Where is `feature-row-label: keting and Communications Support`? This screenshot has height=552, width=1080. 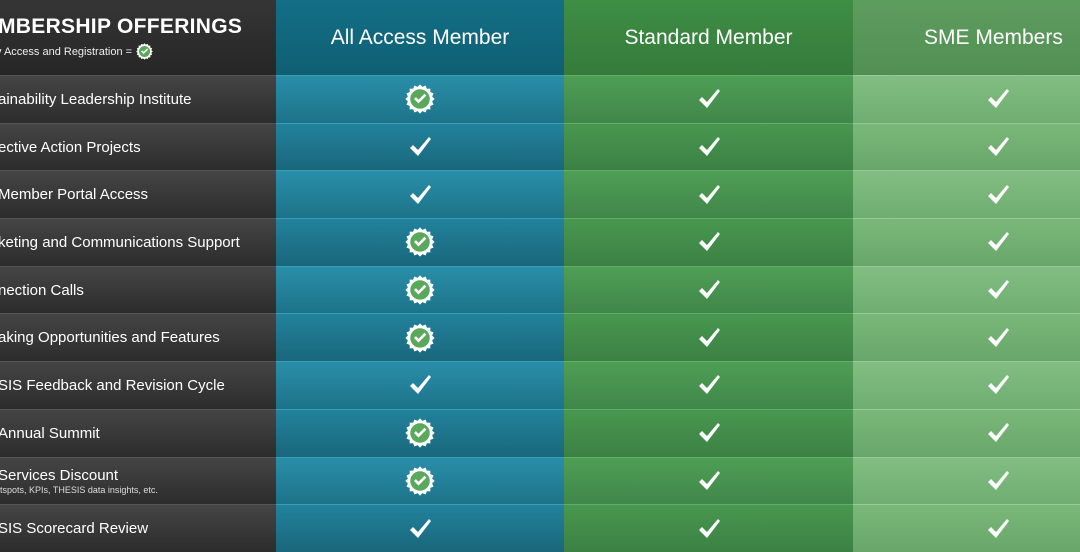 feature-row-label: keting and Communications Support is located at coordinates (138, 242).